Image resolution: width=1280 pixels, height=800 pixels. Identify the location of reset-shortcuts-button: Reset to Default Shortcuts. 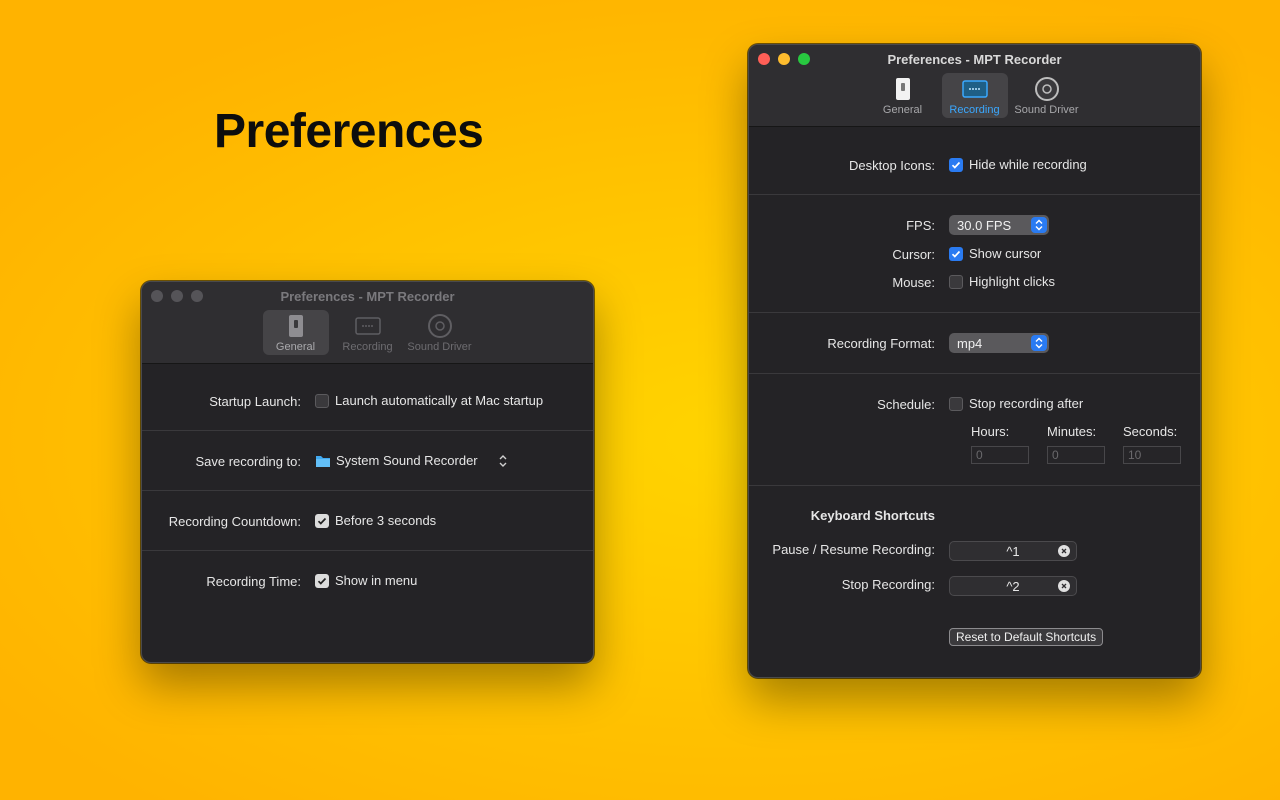
(1026, 637).